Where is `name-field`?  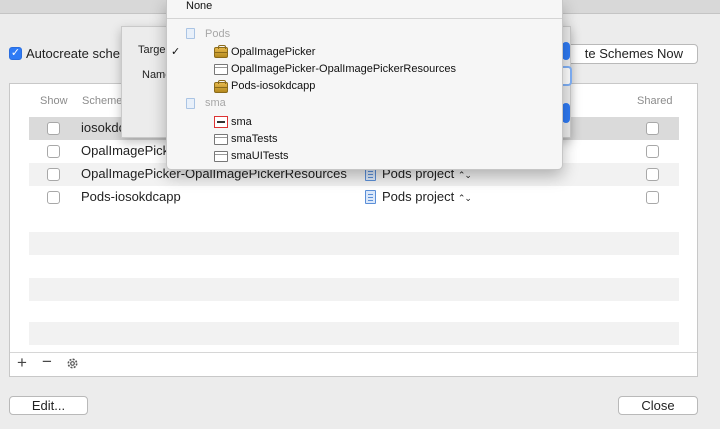
name-field is located at coordinates (567, 76).